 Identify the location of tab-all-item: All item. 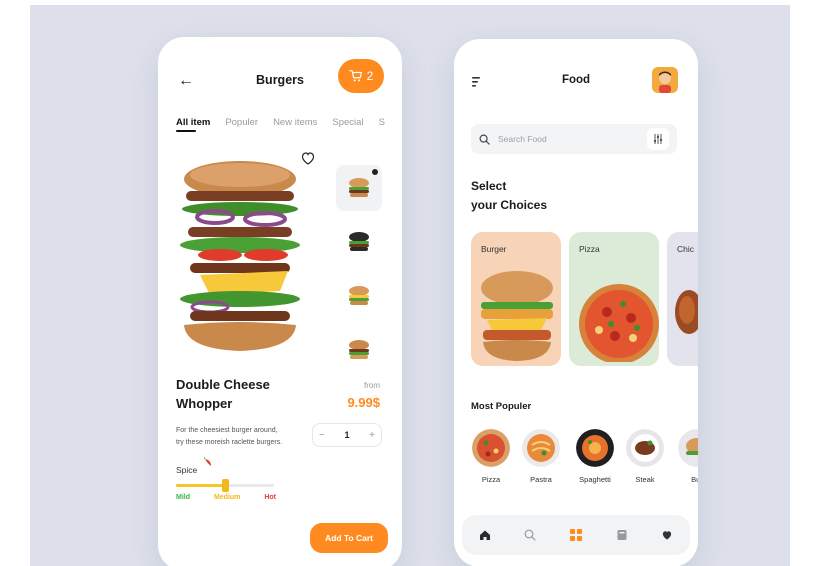
(193, 122).